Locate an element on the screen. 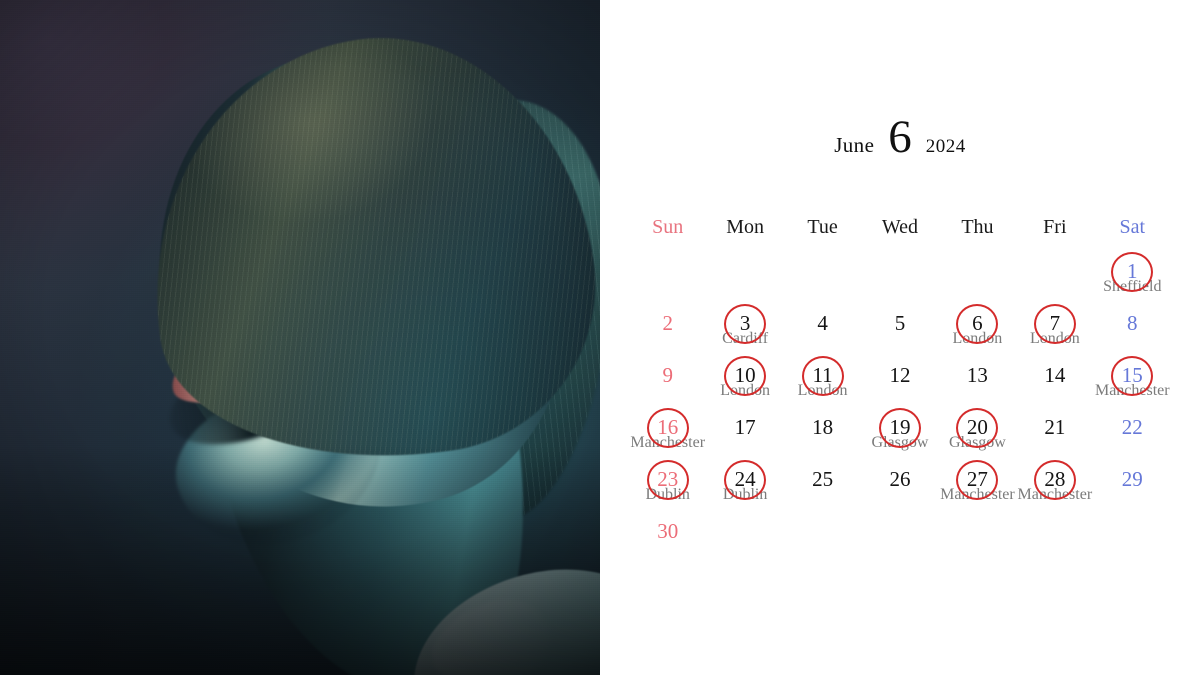 Image resolution: width=1200 pixels, height=675 pixels. day-number: 11 is located at coordinates (822, 375).